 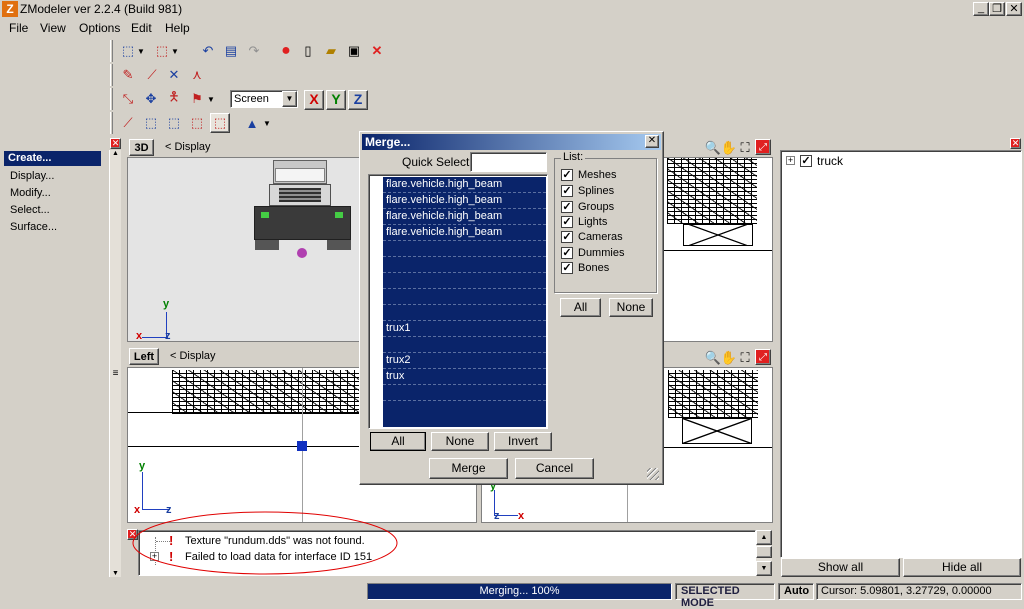 What do you see at coordinates (151, 123) in the screenshot?
I see `box-icon: ⬚` at bounding box center [151, 123].